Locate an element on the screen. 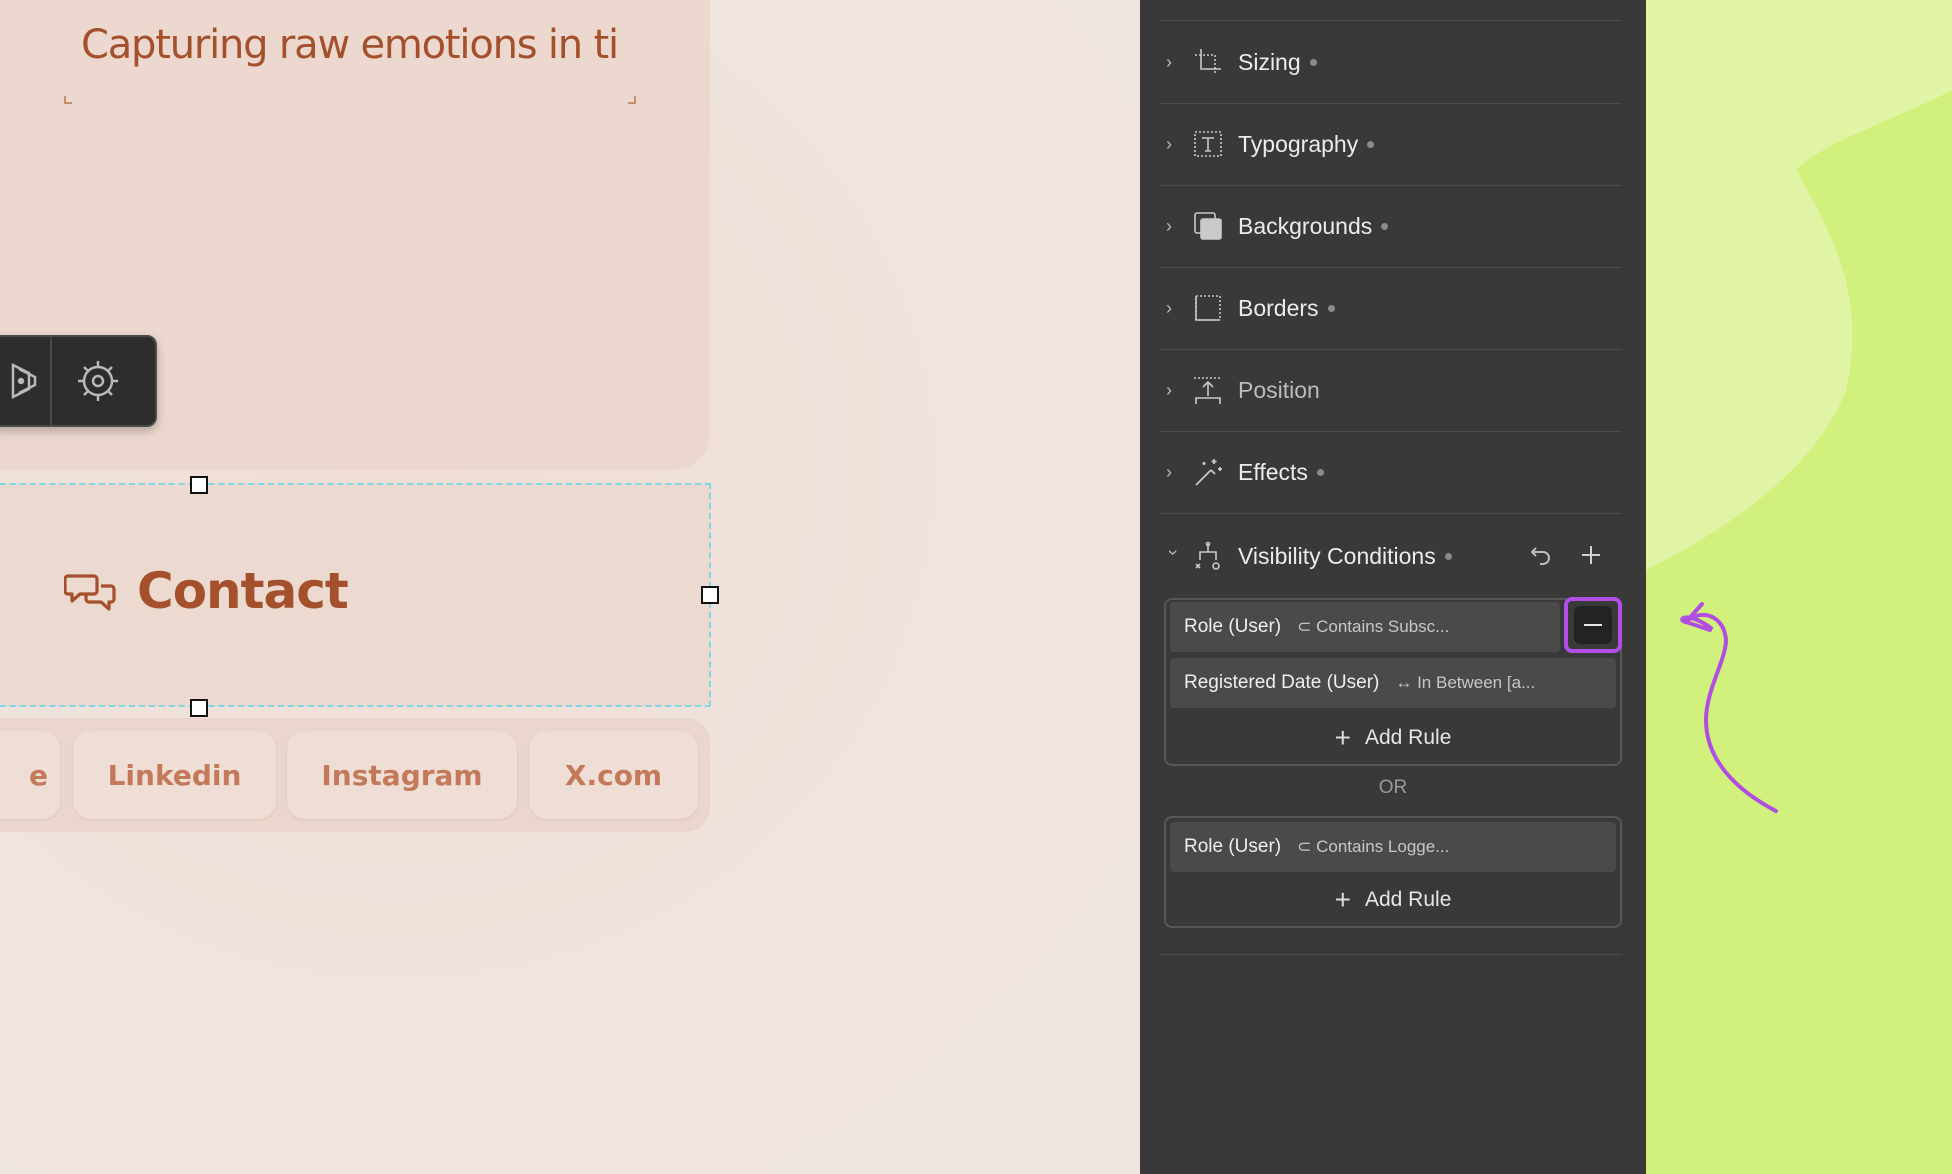  social-link-label: e is located at coordinates (38, 775).